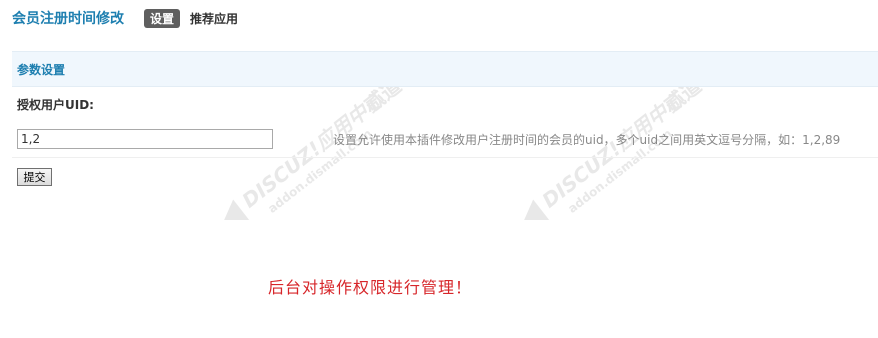 This screenshot has width=878, height=338. I want to click on section-header: 参数设置, so click(445, 69).